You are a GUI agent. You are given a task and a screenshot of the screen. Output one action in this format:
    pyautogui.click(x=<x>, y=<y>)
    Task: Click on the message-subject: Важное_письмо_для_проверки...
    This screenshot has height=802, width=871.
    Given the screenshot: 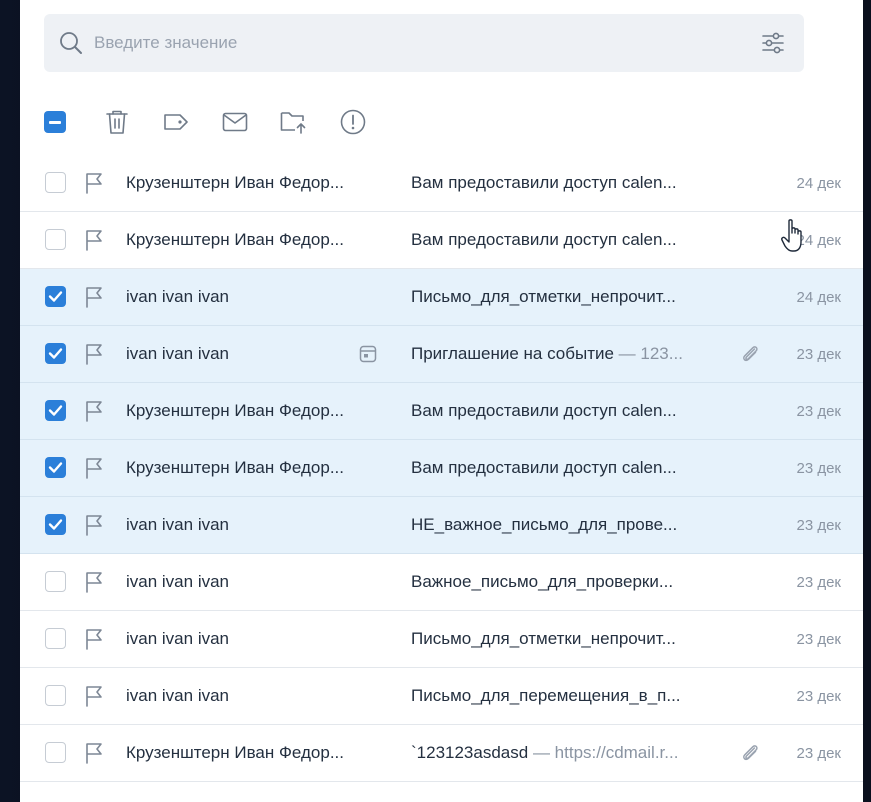 What is the action you would take?
    pyautogui.click(x=567, y=582)
    